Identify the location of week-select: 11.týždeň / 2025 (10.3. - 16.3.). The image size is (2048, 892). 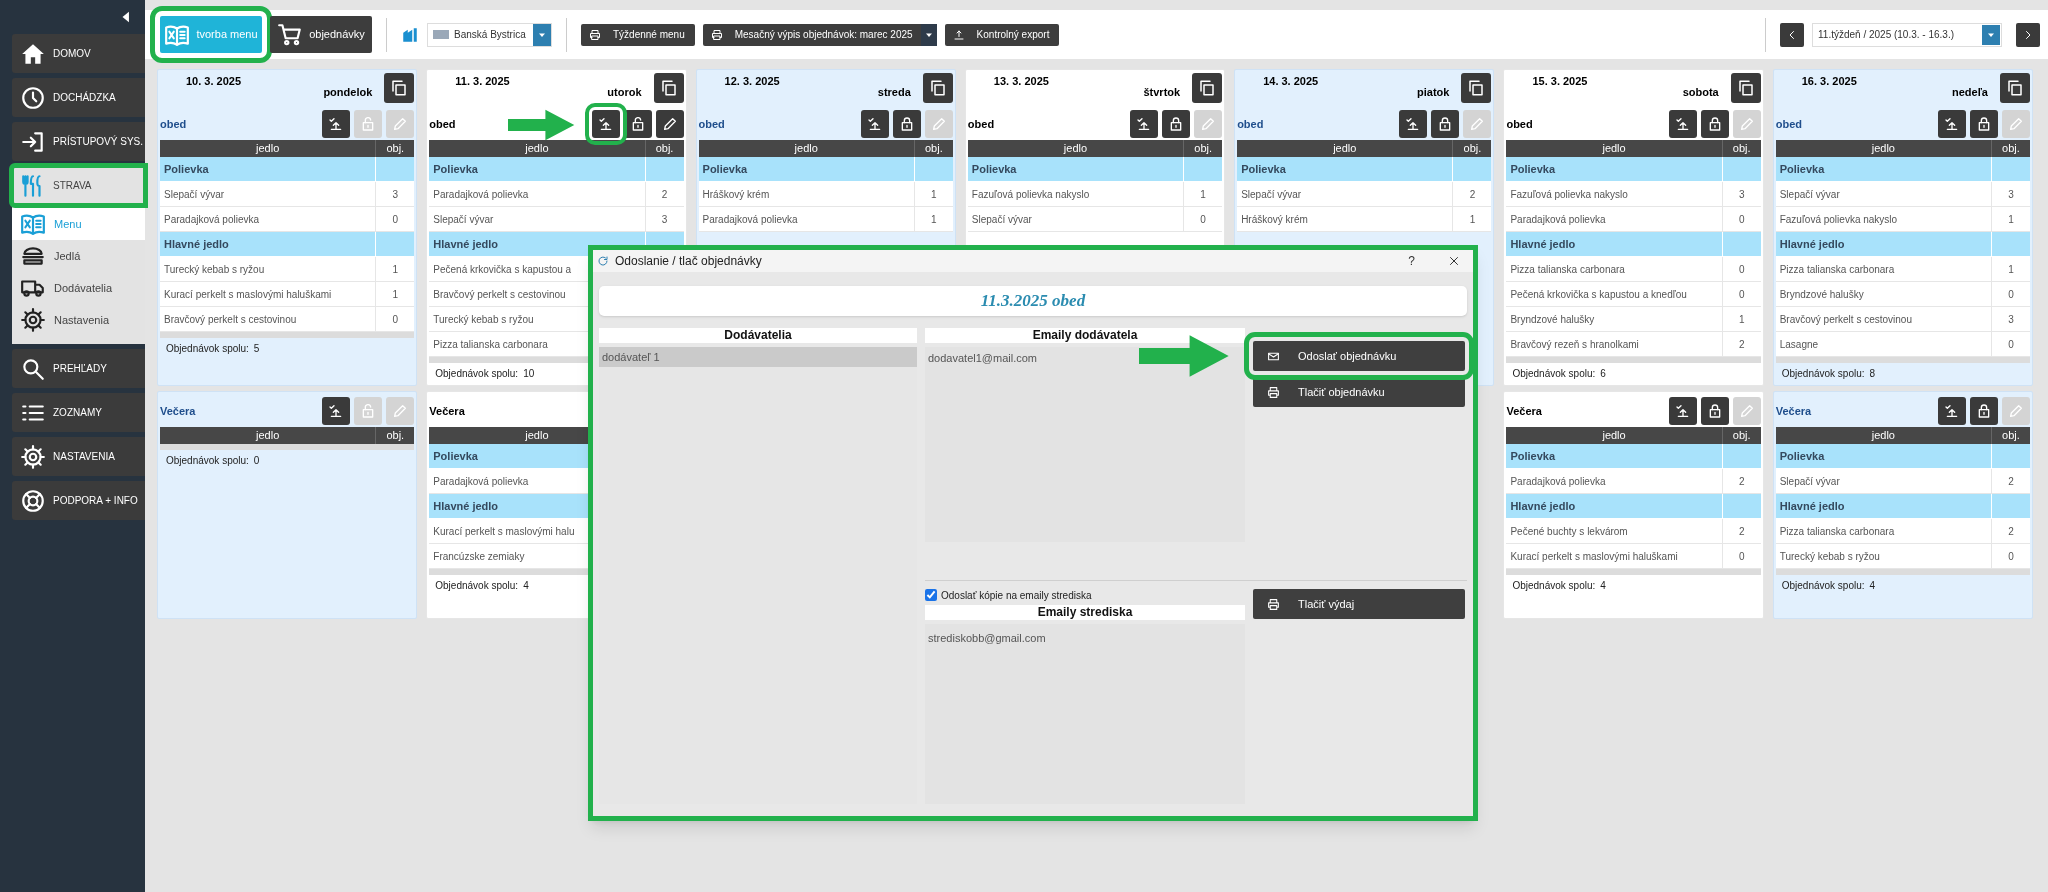
(1907, 34).